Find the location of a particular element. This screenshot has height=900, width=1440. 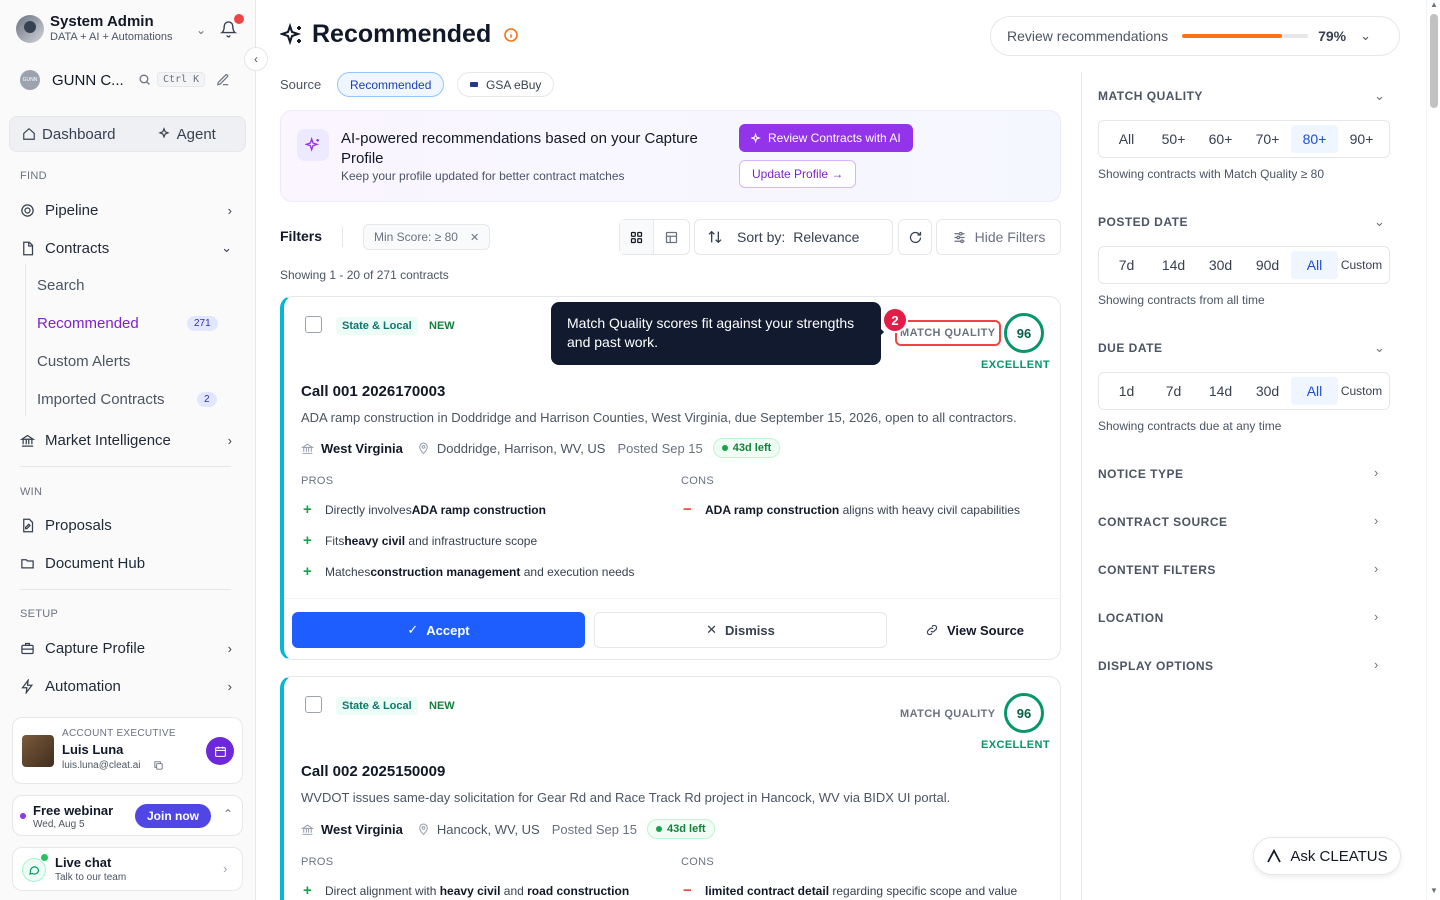

sort-dropdown: Sort by: Relevance is located at coordinates (793, 237).